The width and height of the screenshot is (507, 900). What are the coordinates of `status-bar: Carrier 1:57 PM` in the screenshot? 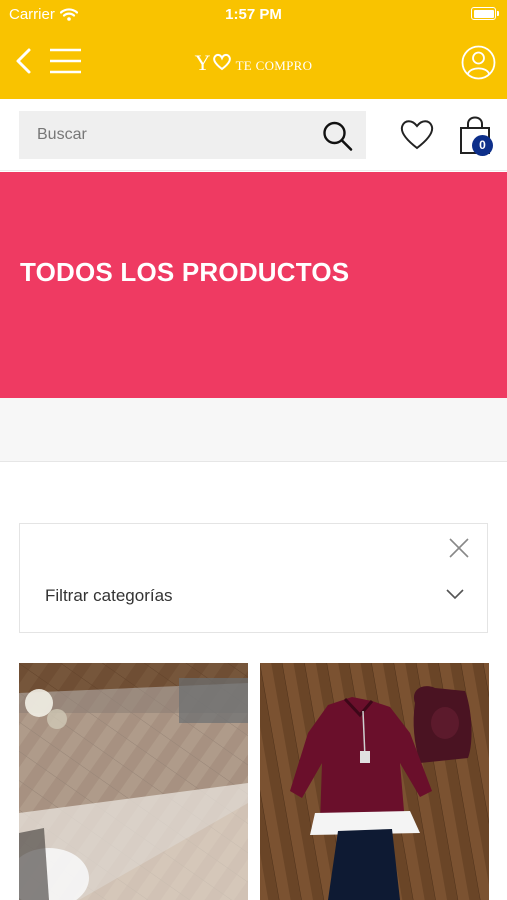 It's located at (253, 14).